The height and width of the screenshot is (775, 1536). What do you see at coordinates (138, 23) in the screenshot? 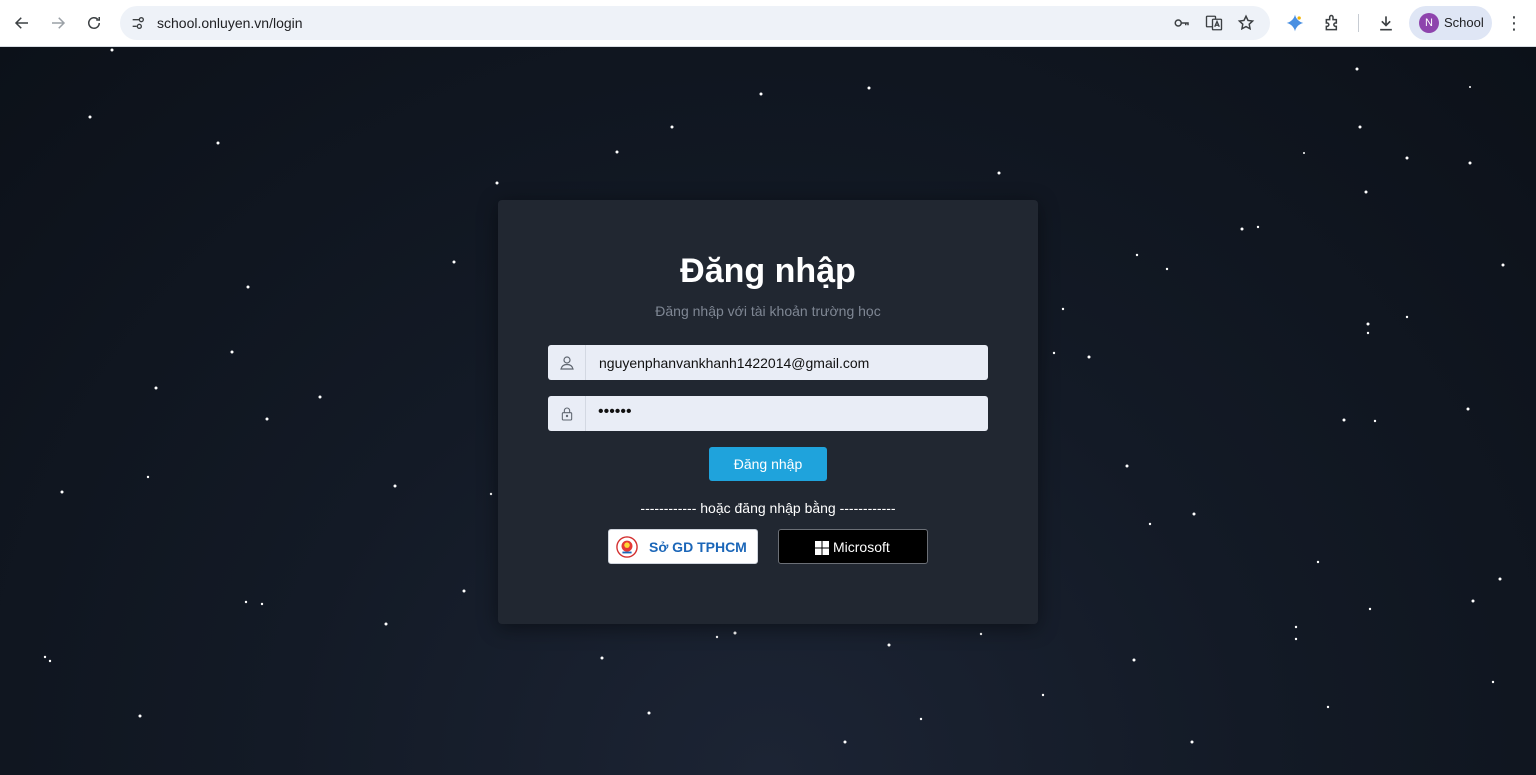
I see `site-info-icon` at bounding box center [138, 23].